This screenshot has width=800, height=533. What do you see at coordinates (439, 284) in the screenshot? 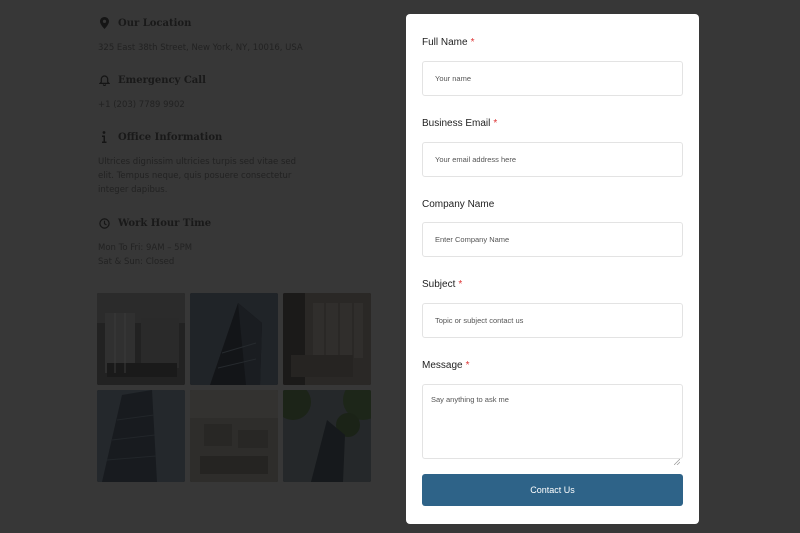
I see `subject-label-text: Subject` at bounding box center [439, 284].